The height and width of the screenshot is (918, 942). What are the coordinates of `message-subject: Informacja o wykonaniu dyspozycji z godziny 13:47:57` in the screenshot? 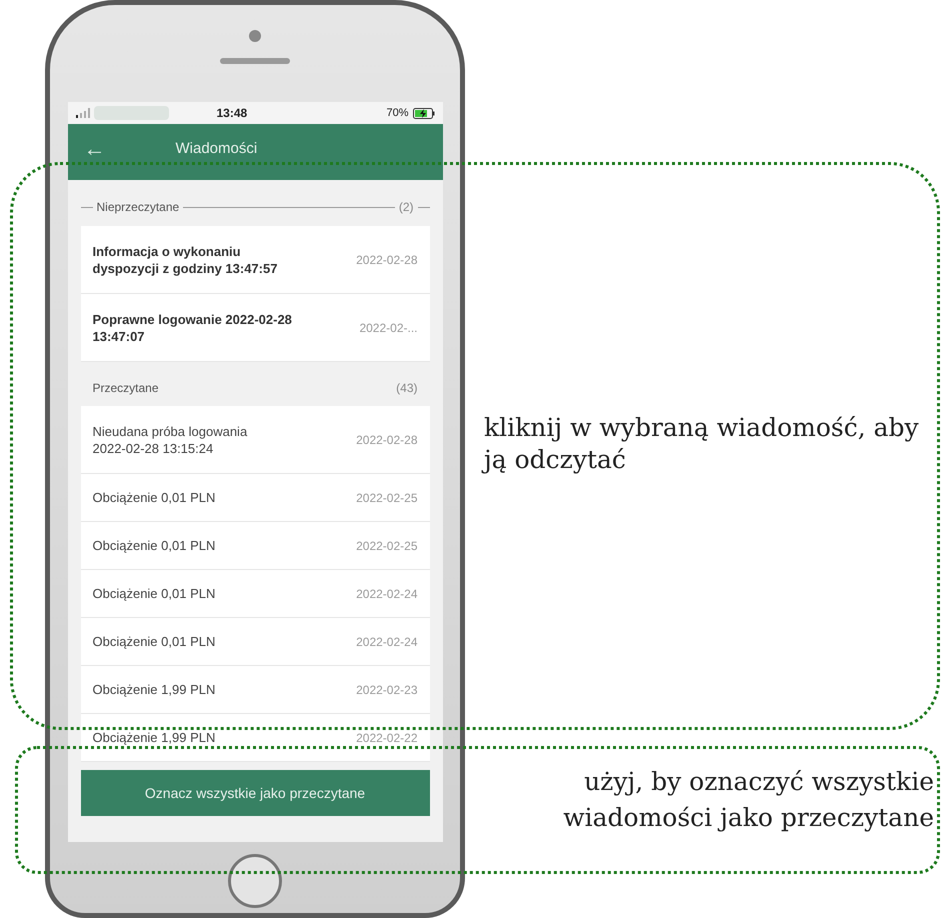 It's located at (185, 259).